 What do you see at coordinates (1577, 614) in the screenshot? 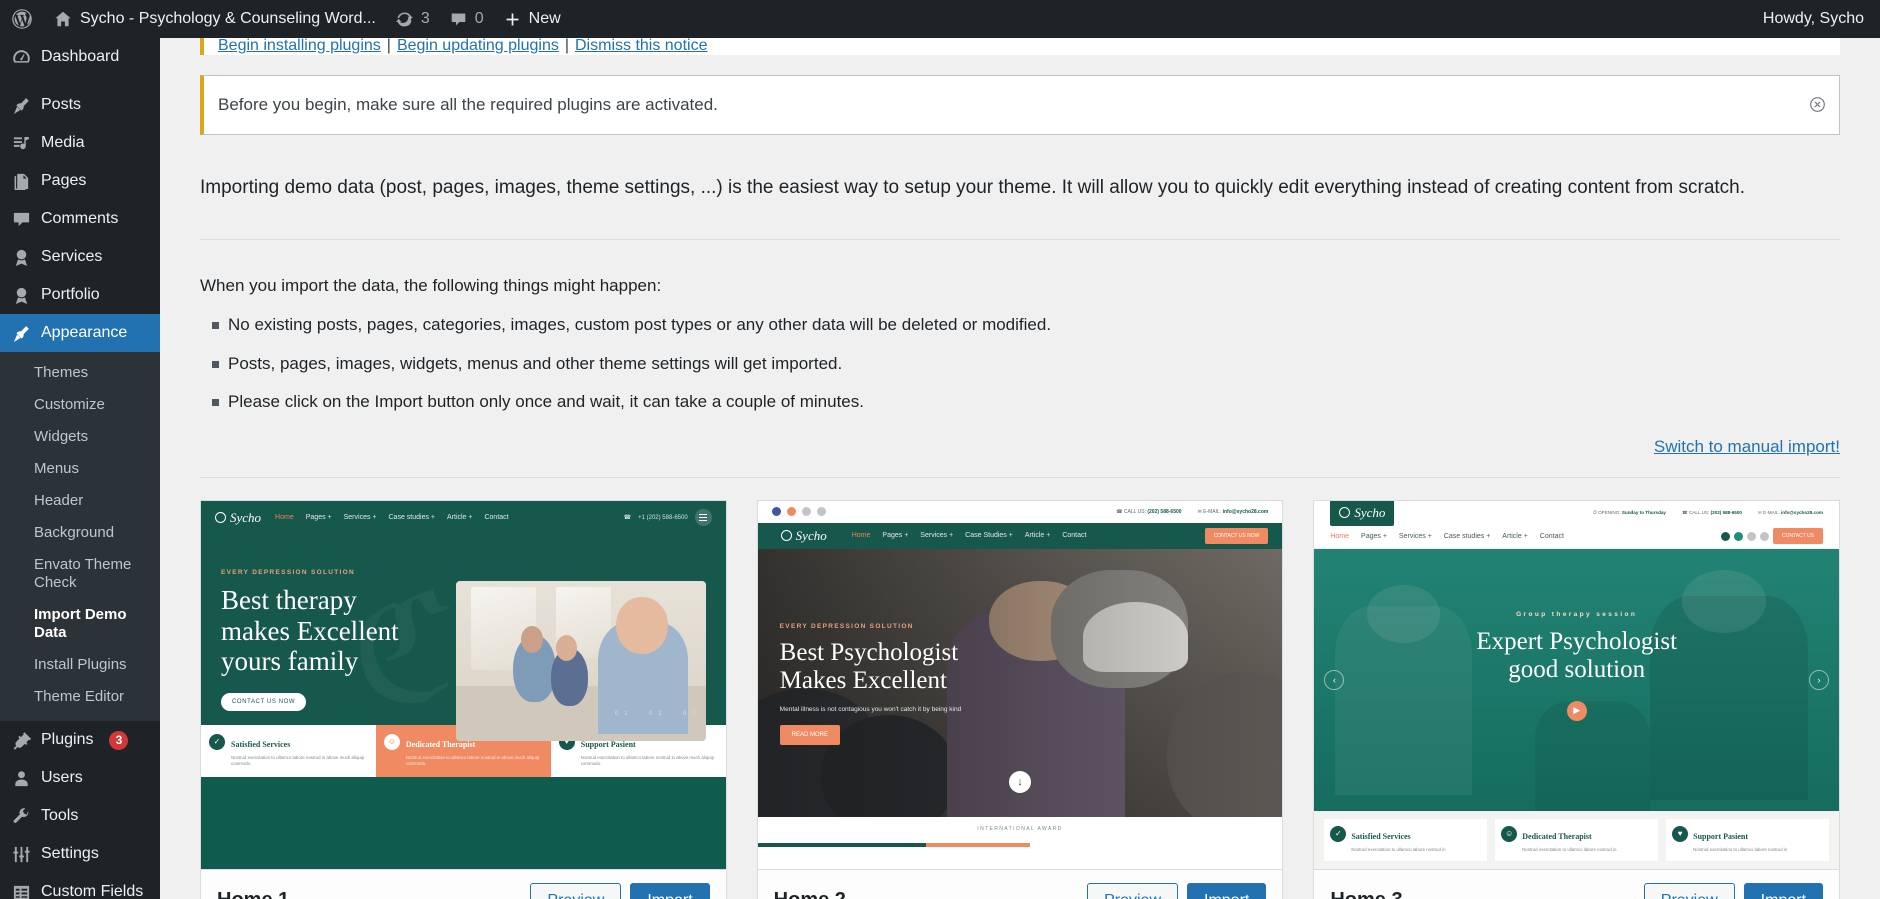
I see `hero-kicker: Group therapy session` at bounding box center [1577, 614].